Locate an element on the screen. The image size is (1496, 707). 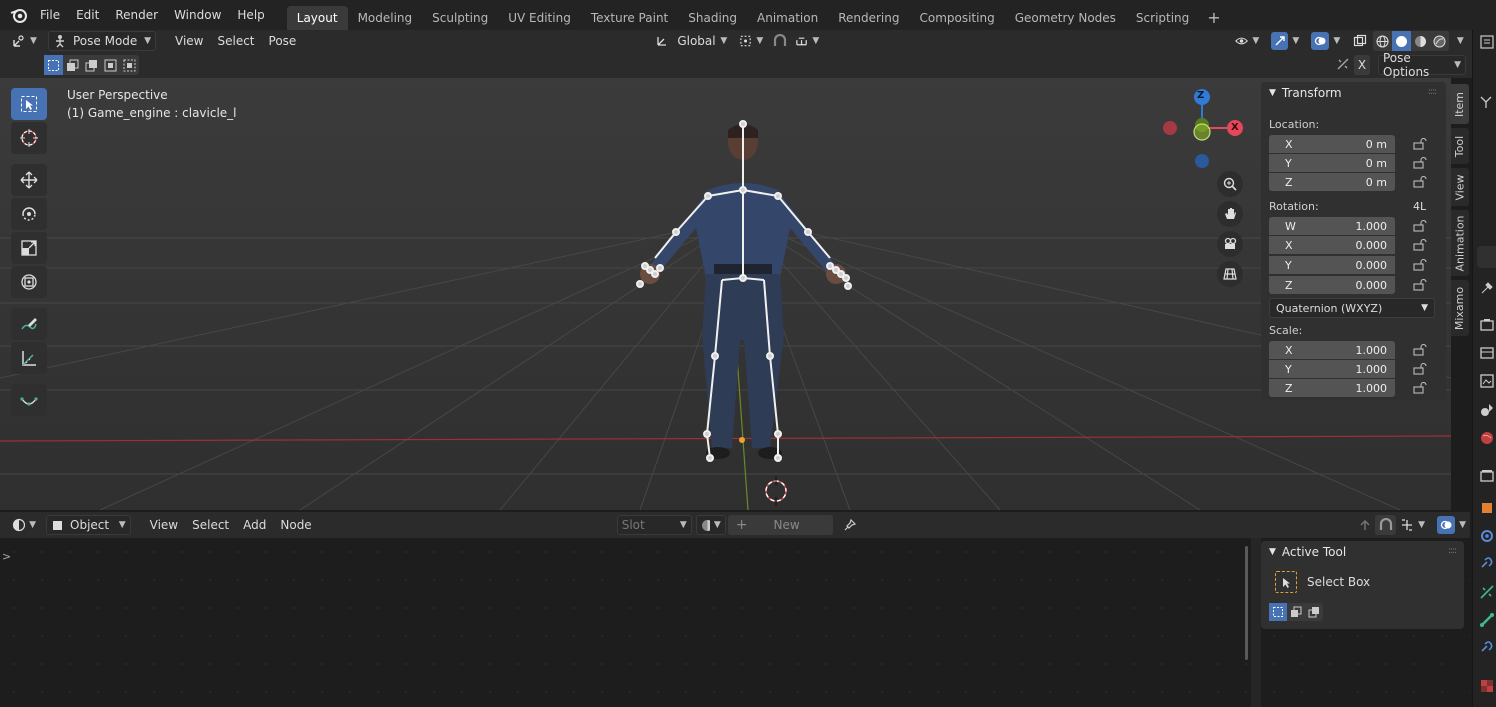
new-material-button: + New is located at coordinates (780, 525).